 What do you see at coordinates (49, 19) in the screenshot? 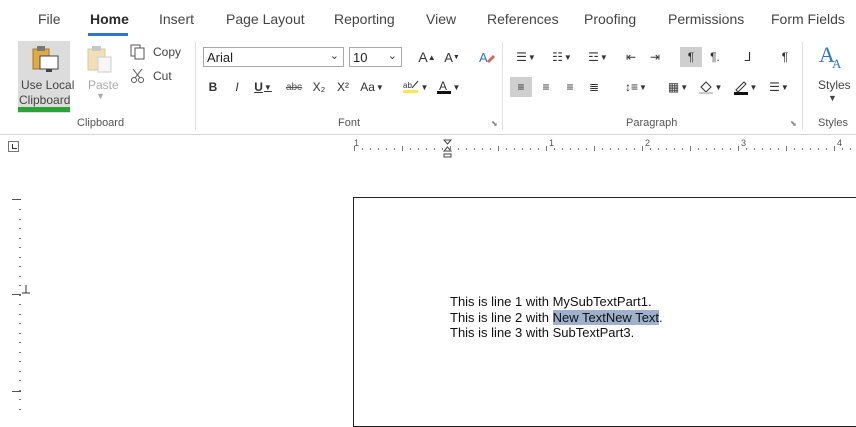
I see `tab-file: File` at bounding box center [49, 19].